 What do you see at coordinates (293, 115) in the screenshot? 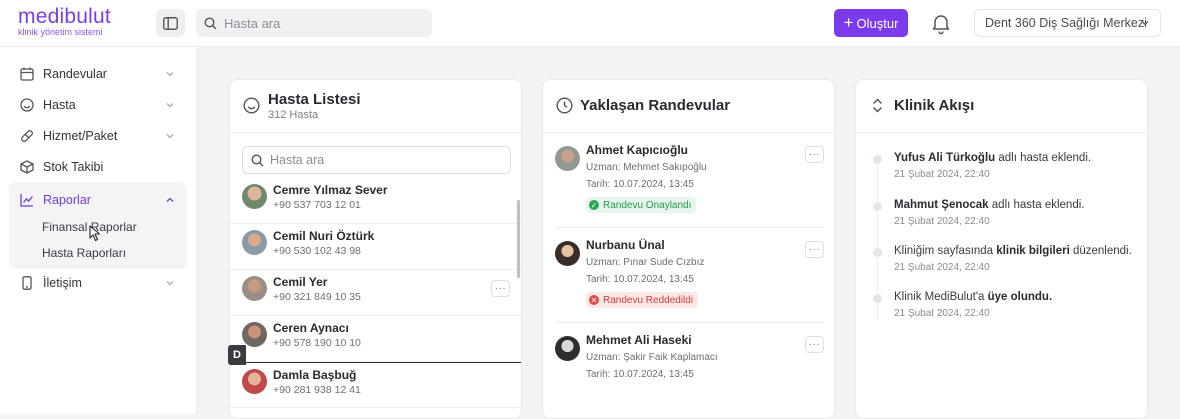
I see `patient-count: 312 Hasta` at bounding box center [293, 115].